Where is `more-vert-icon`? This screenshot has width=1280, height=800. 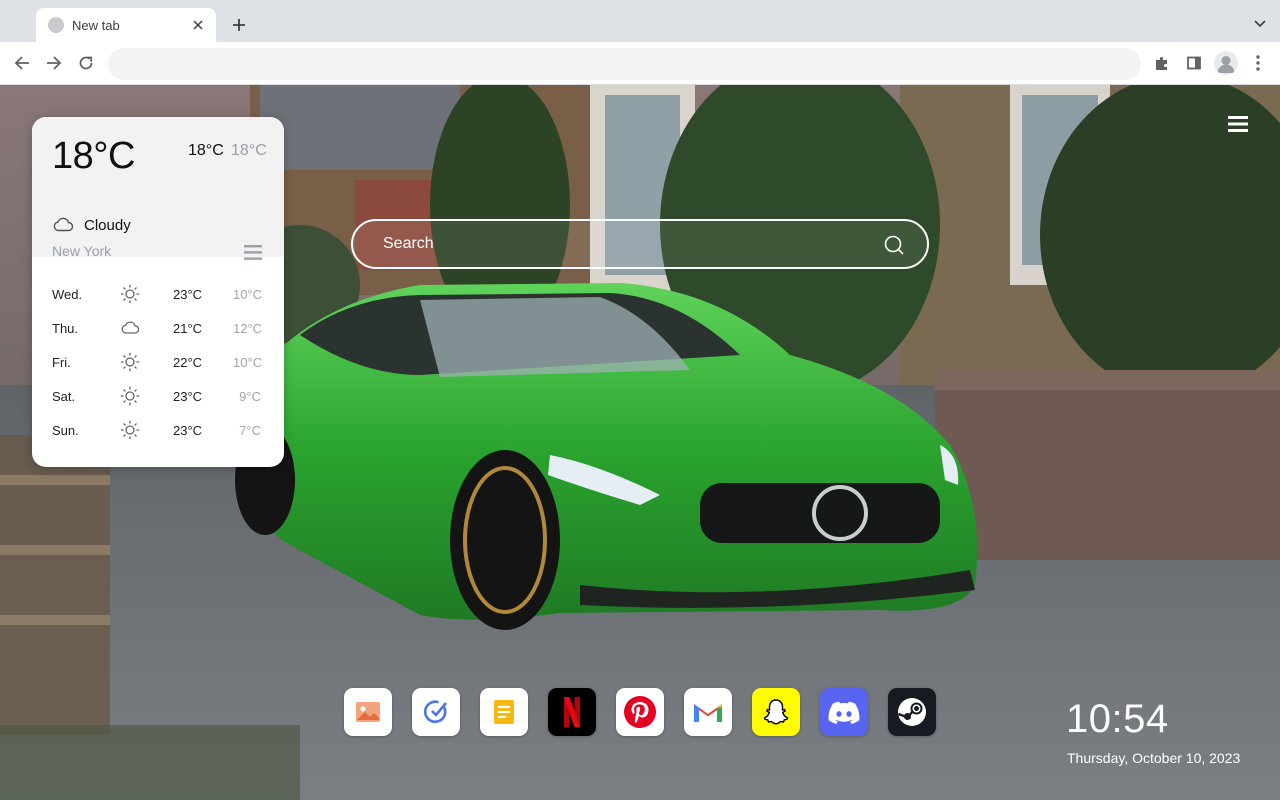 more-vert-icon is located at coordinates (1258, 63).